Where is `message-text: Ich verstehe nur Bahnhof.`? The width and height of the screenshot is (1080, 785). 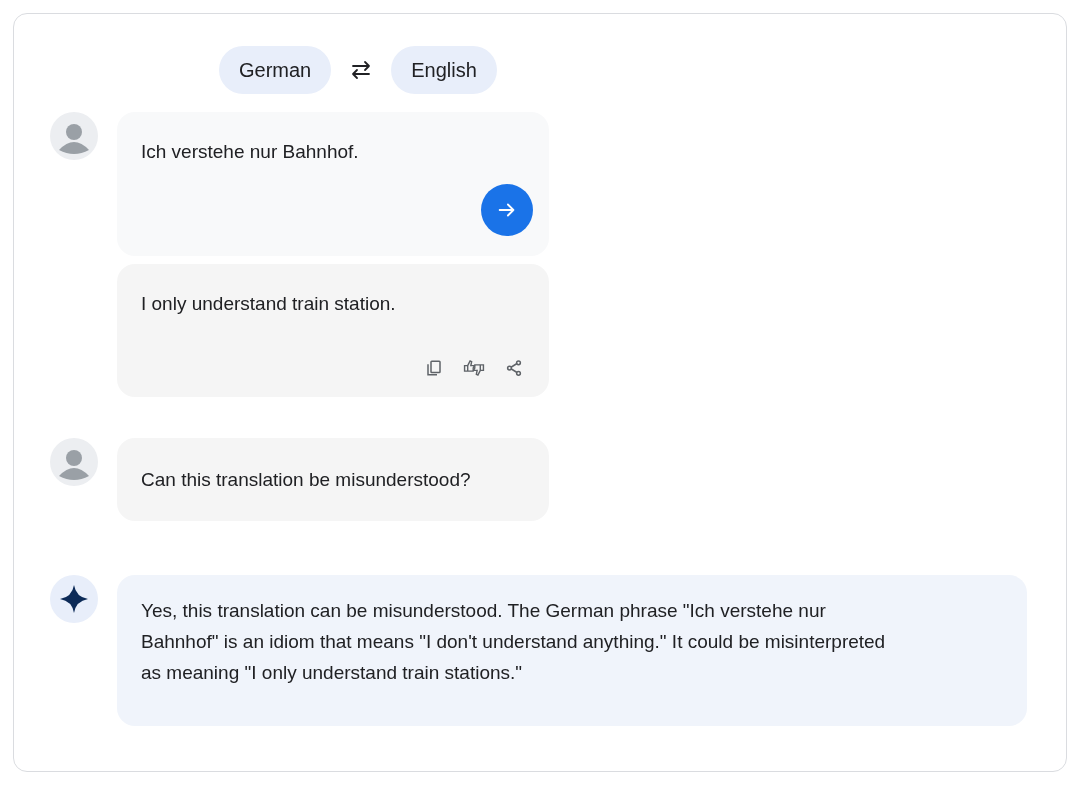 message-text: Ich verstehe nur Bahnhof. is located at coordinates (250, 152).